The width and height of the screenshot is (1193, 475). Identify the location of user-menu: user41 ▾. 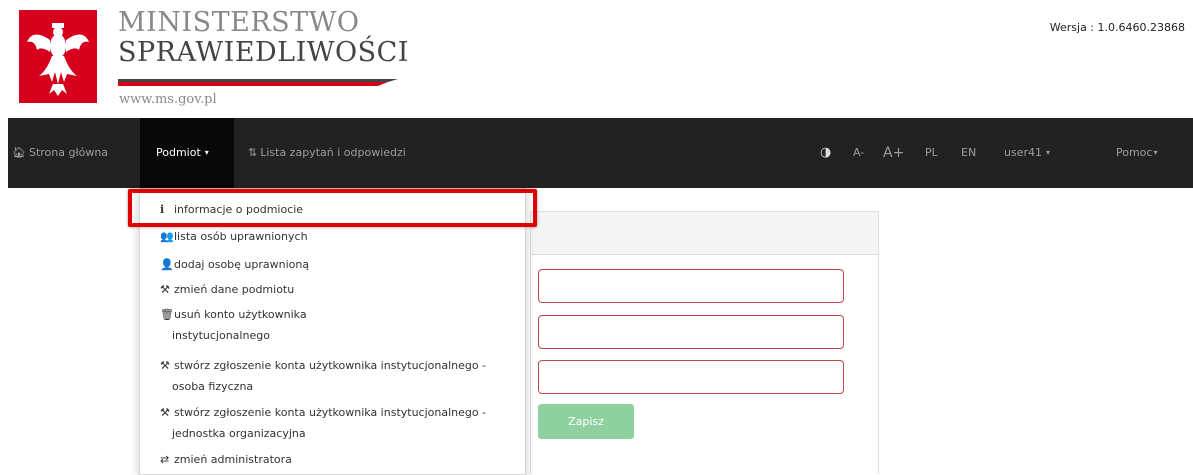
(1027, 153).